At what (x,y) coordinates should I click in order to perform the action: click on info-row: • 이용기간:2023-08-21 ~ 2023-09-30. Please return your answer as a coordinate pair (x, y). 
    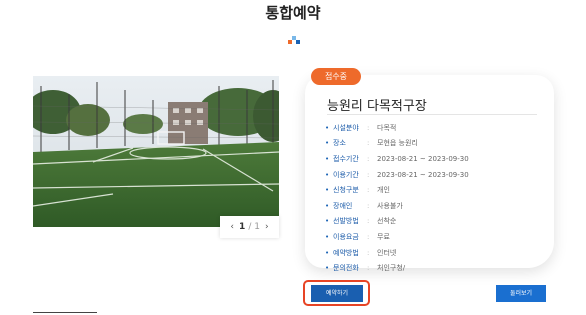
    Looking at the image, I should click on (397, 175).